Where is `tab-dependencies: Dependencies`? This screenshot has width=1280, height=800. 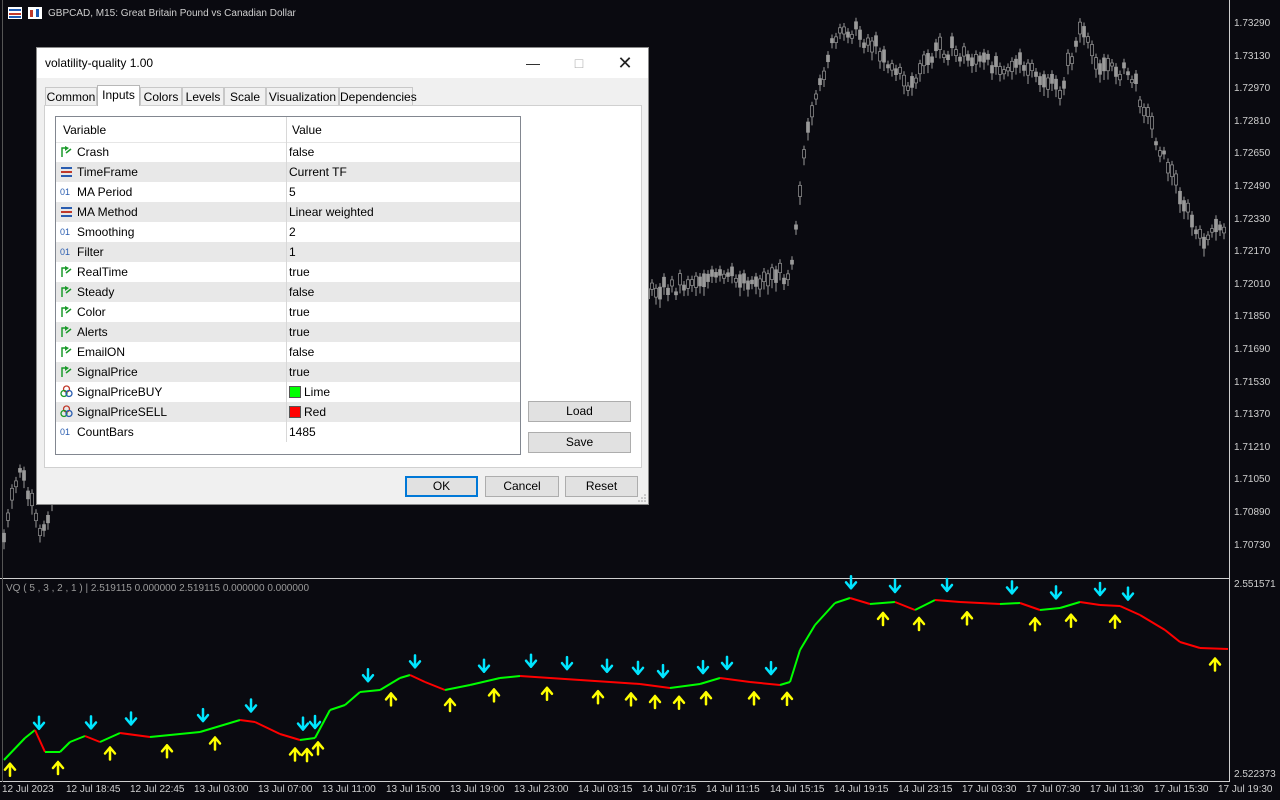
tab-dependencies: Dependencies is located at coordinates (378, 96).